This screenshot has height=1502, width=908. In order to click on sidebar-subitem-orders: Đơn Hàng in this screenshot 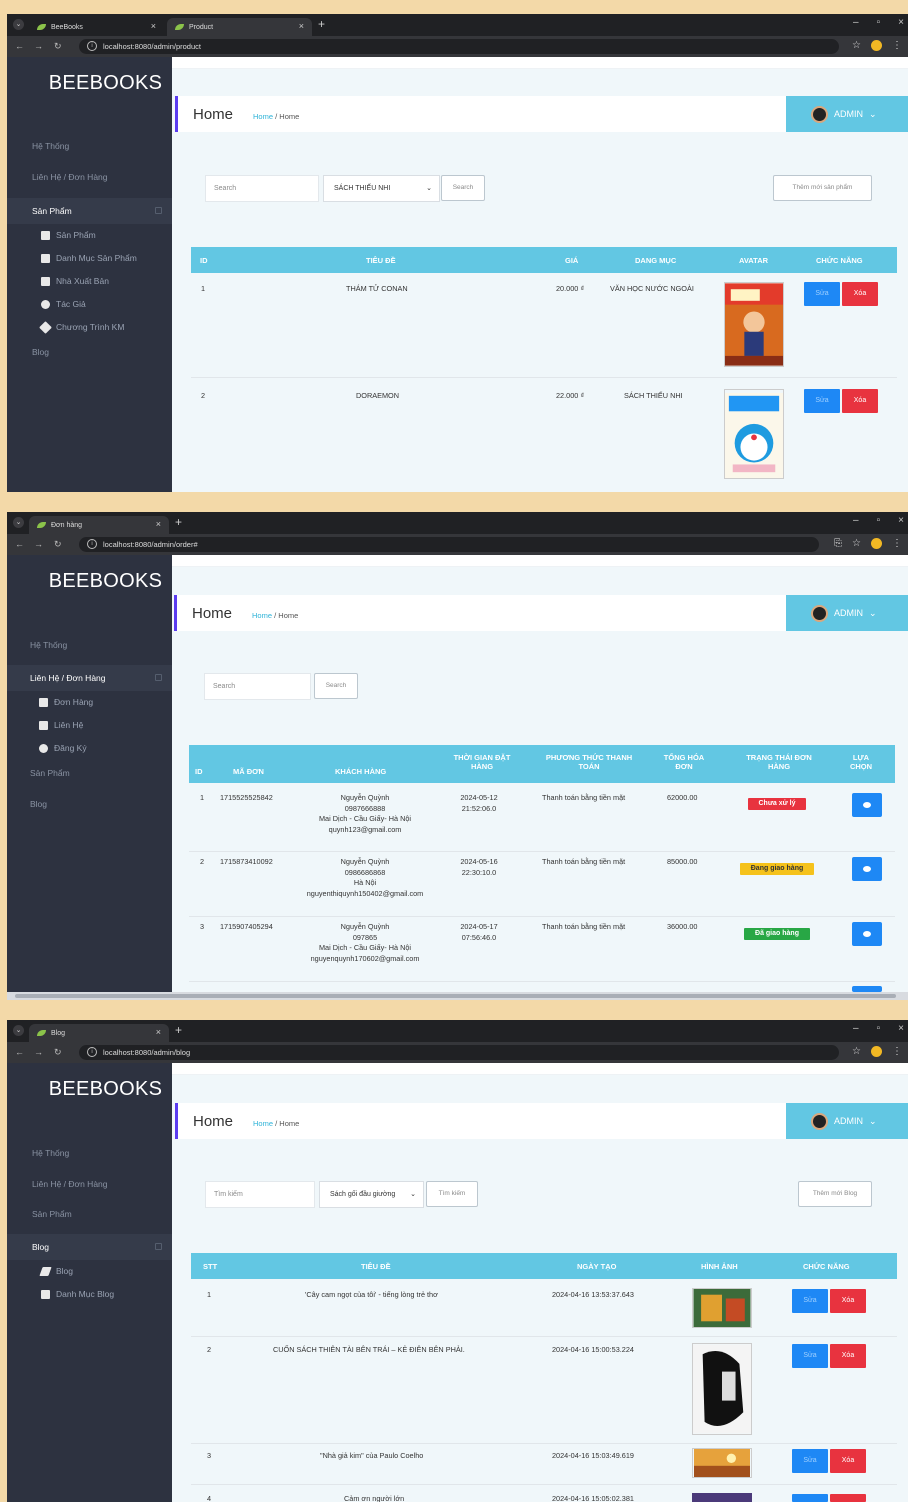, I will do `click(89, 702)`.